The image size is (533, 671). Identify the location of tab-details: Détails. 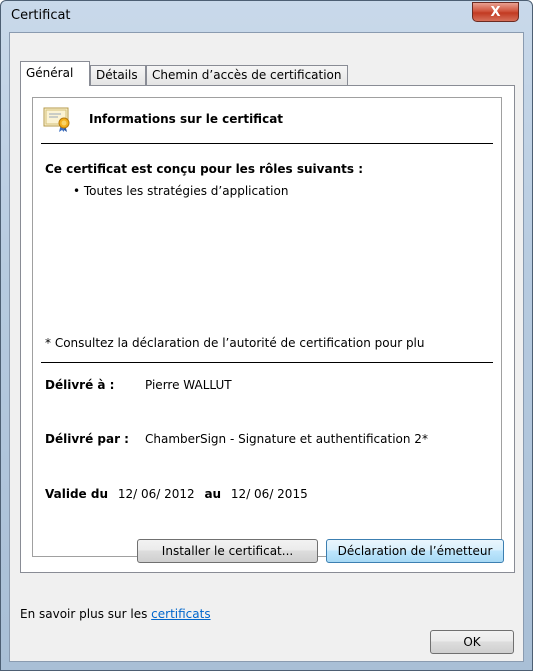
(118, 75).